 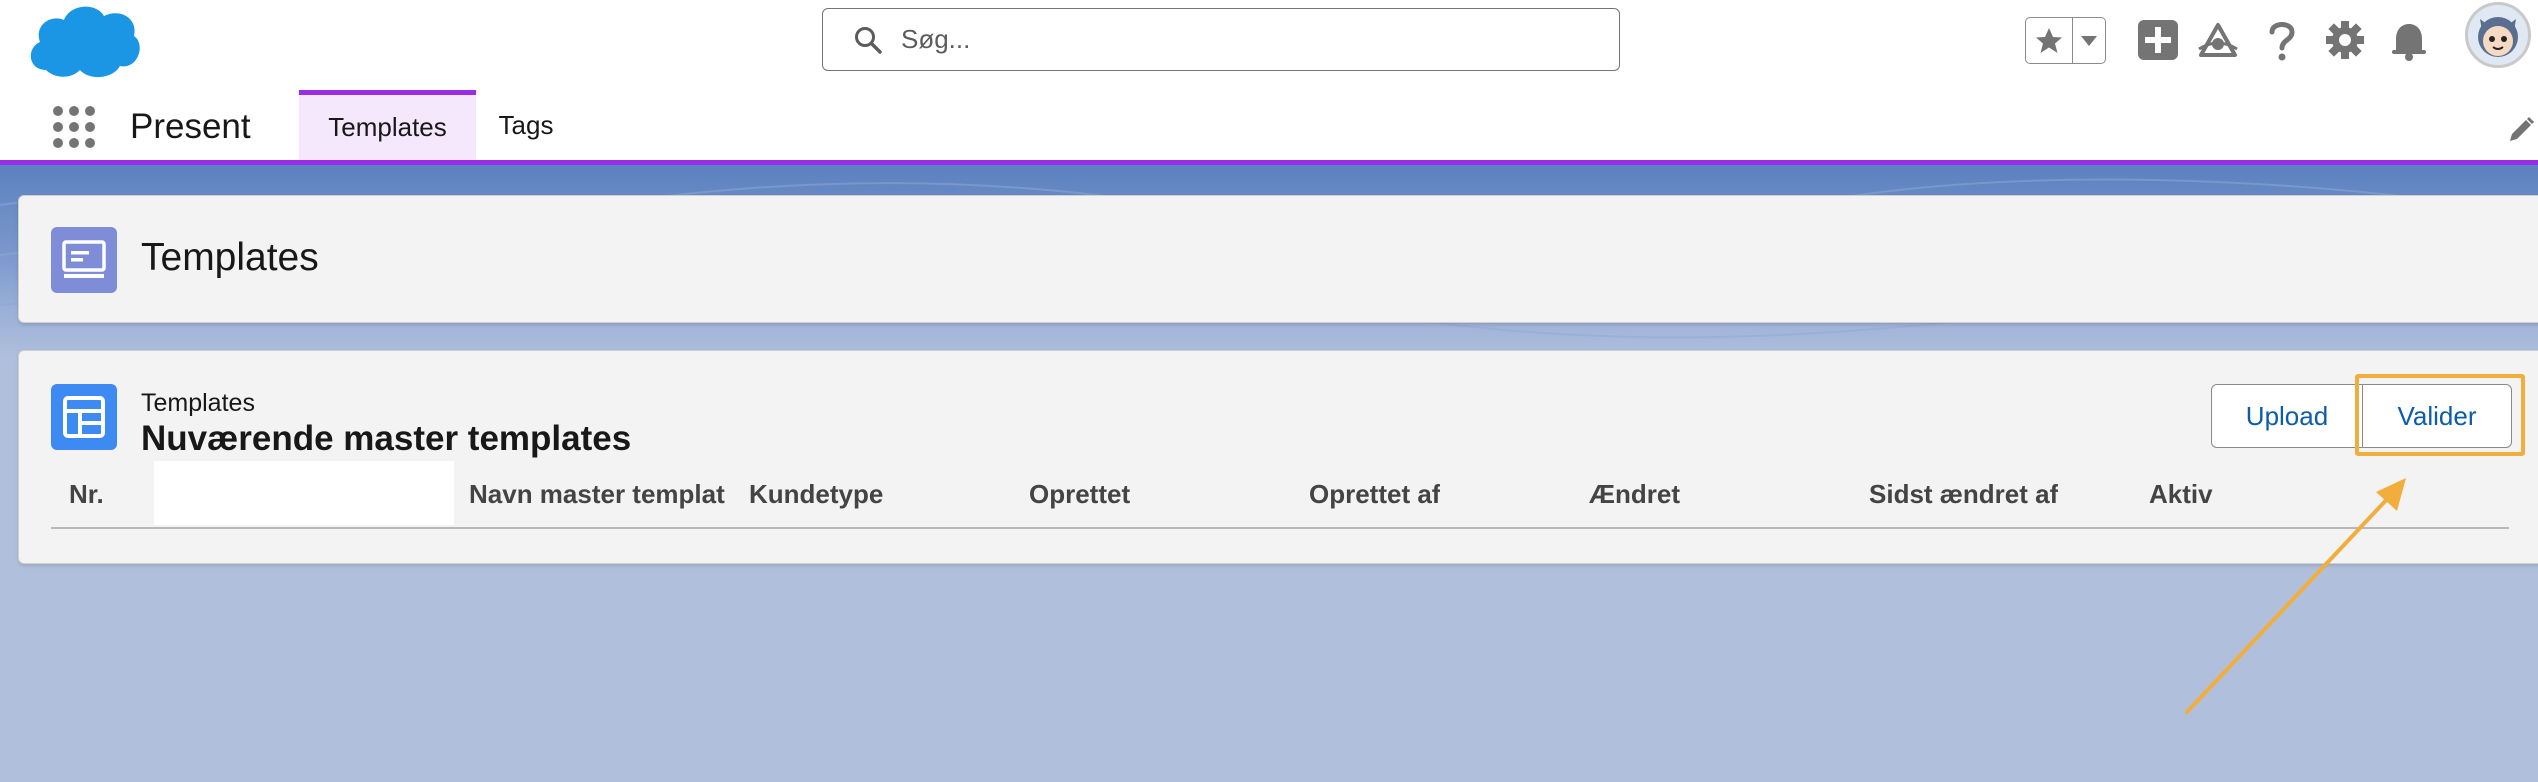 I want to click on list-card-icon, so click(x=84, y=417).